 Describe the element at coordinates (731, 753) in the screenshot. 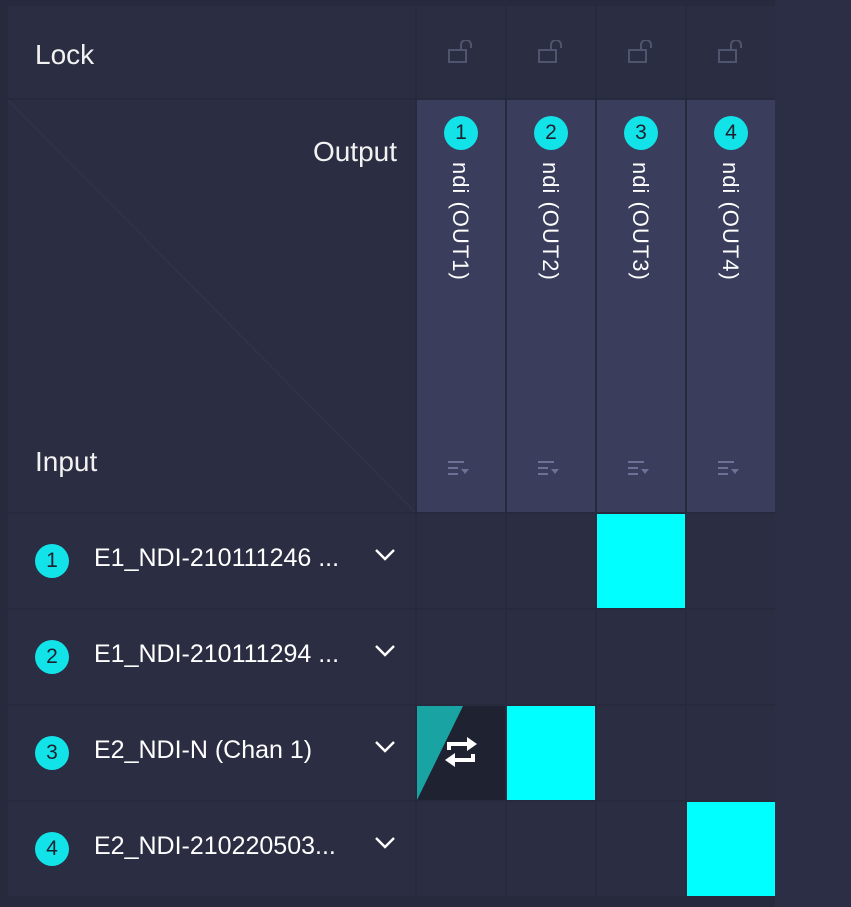

I see `crosspoint-in3-out4` at that location.